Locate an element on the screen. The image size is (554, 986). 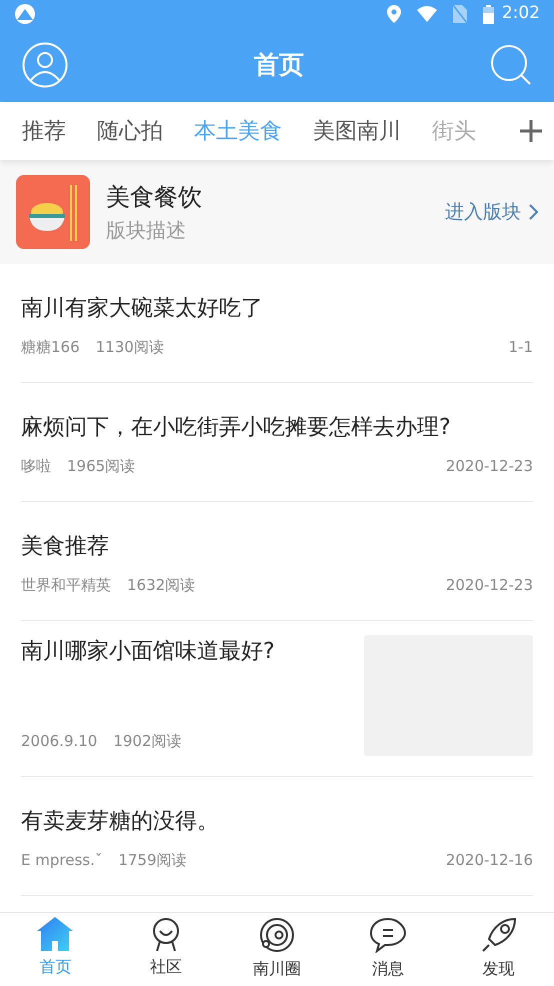
post-read-count: 1130阅读 is located at coordinates (130, 347).